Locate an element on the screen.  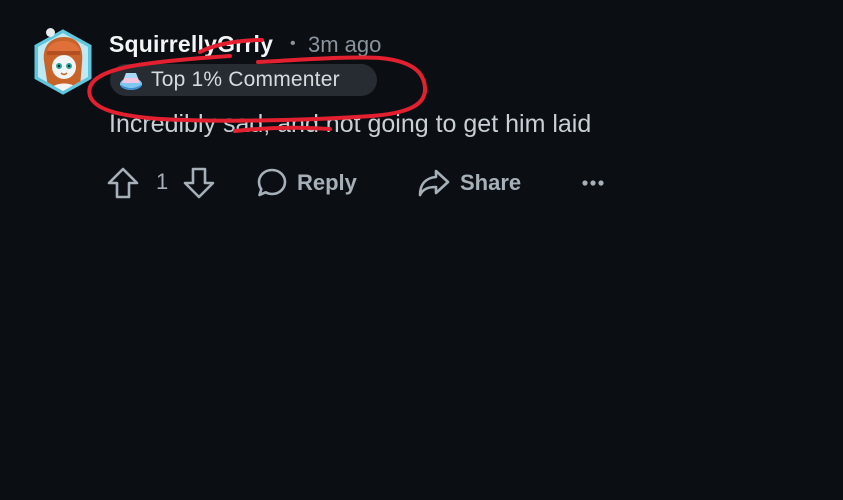
comment-timestamp: 3m ago is located at coordinates (345, 44).